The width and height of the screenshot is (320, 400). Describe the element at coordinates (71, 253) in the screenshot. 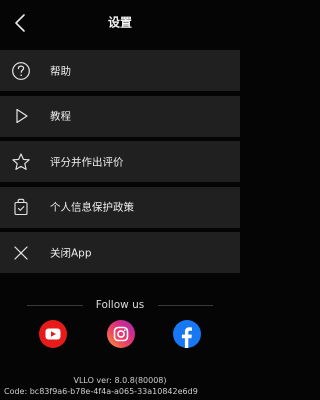

I see `menu-item-label: 关闭App` at that location.